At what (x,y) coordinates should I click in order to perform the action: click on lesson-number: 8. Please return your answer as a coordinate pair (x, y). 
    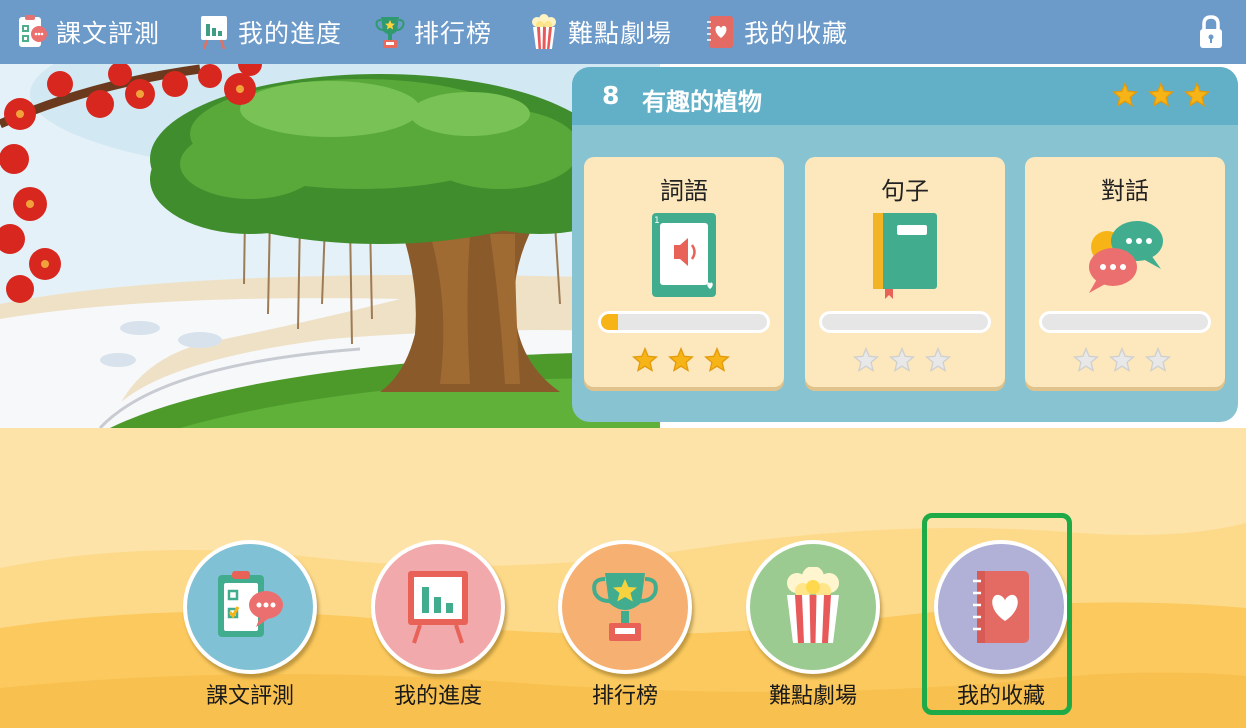
    Looking at the image, I should click on (611, 95).